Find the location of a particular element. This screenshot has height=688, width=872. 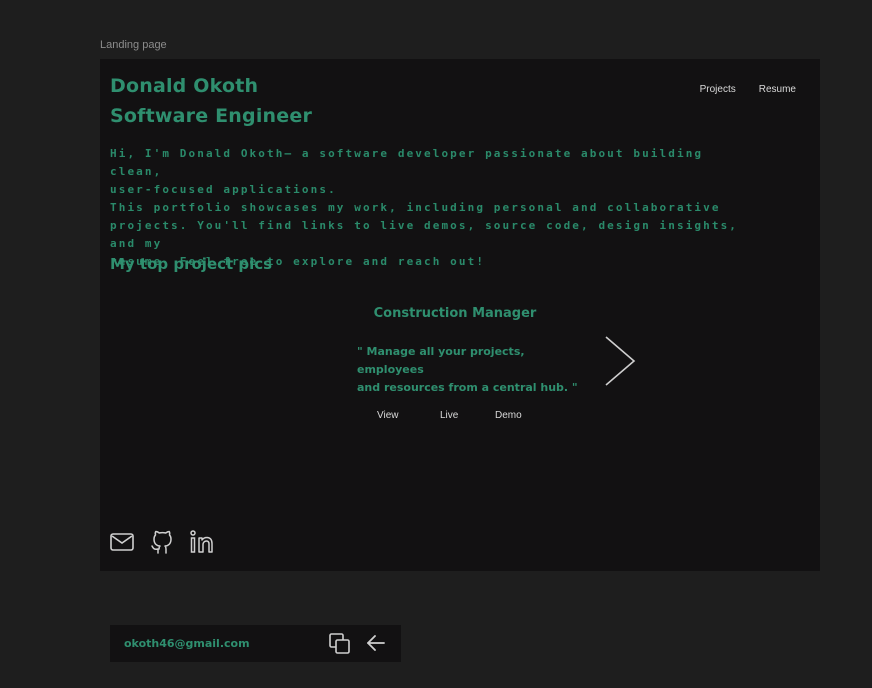

social-links is located at coordinates (163, 542).